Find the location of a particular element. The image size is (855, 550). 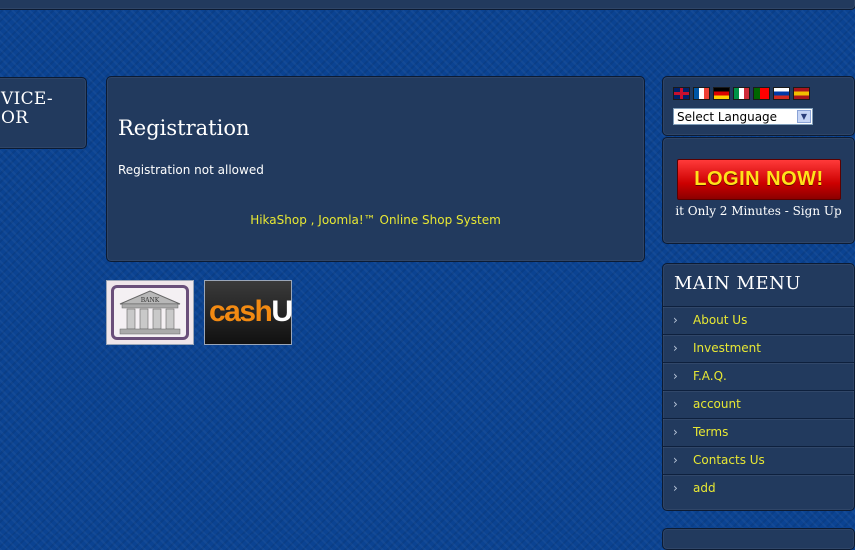

menu-item: › Investment is located at coordinates (758, 348).